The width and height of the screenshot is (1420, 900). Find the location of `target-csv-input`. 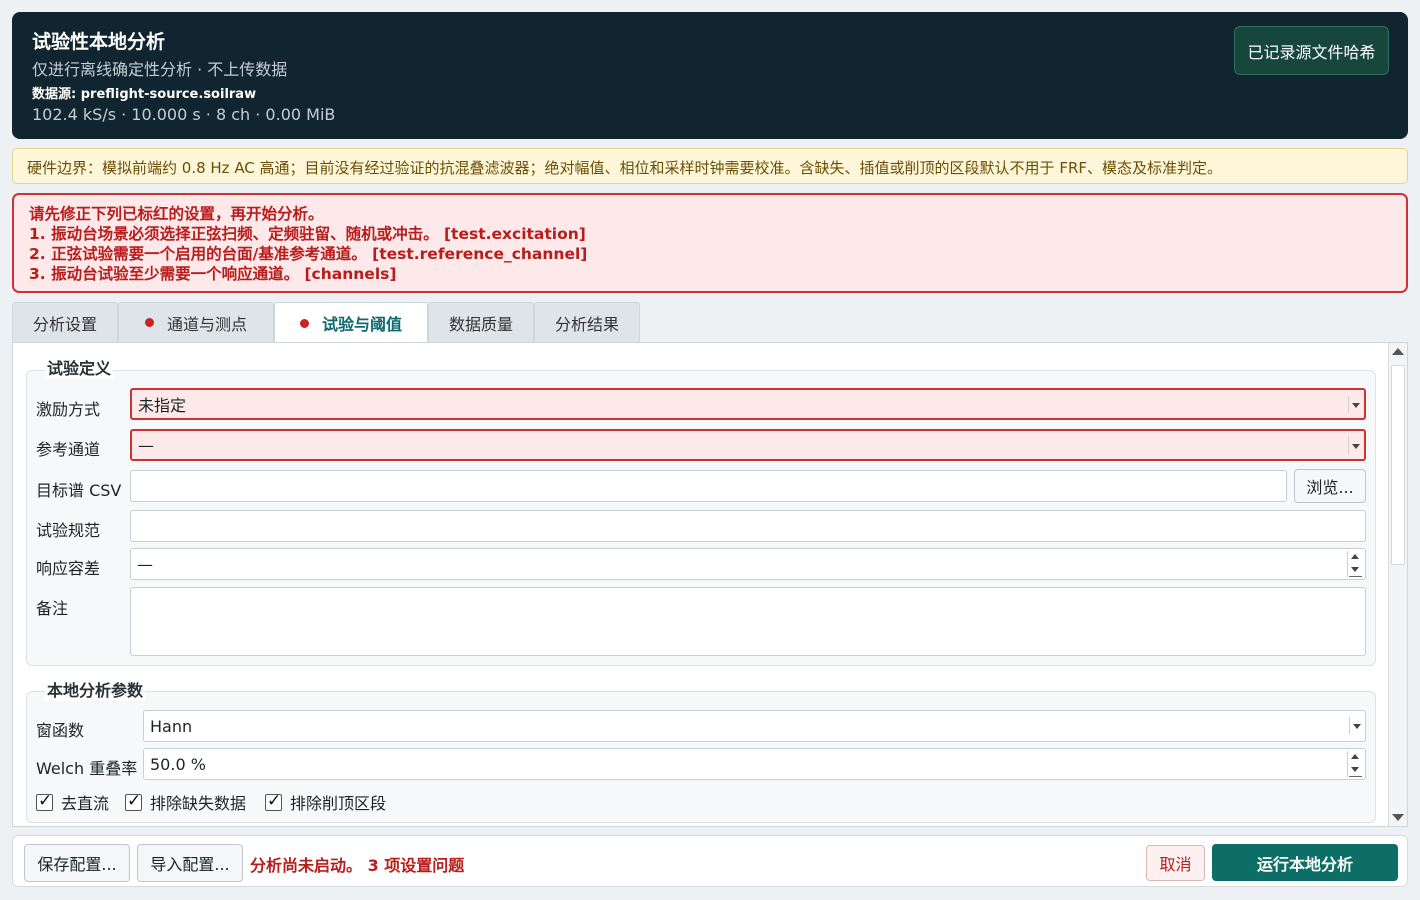

target-csv-input is located at coordinates (708, 486).